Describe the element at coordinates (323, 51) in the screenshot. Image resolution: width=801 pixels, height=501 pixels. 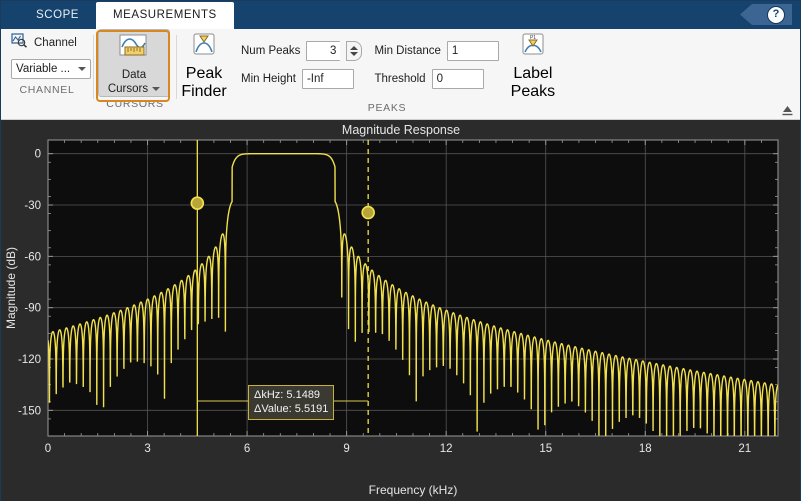
I see `num-peaks-input: 3` at that location.